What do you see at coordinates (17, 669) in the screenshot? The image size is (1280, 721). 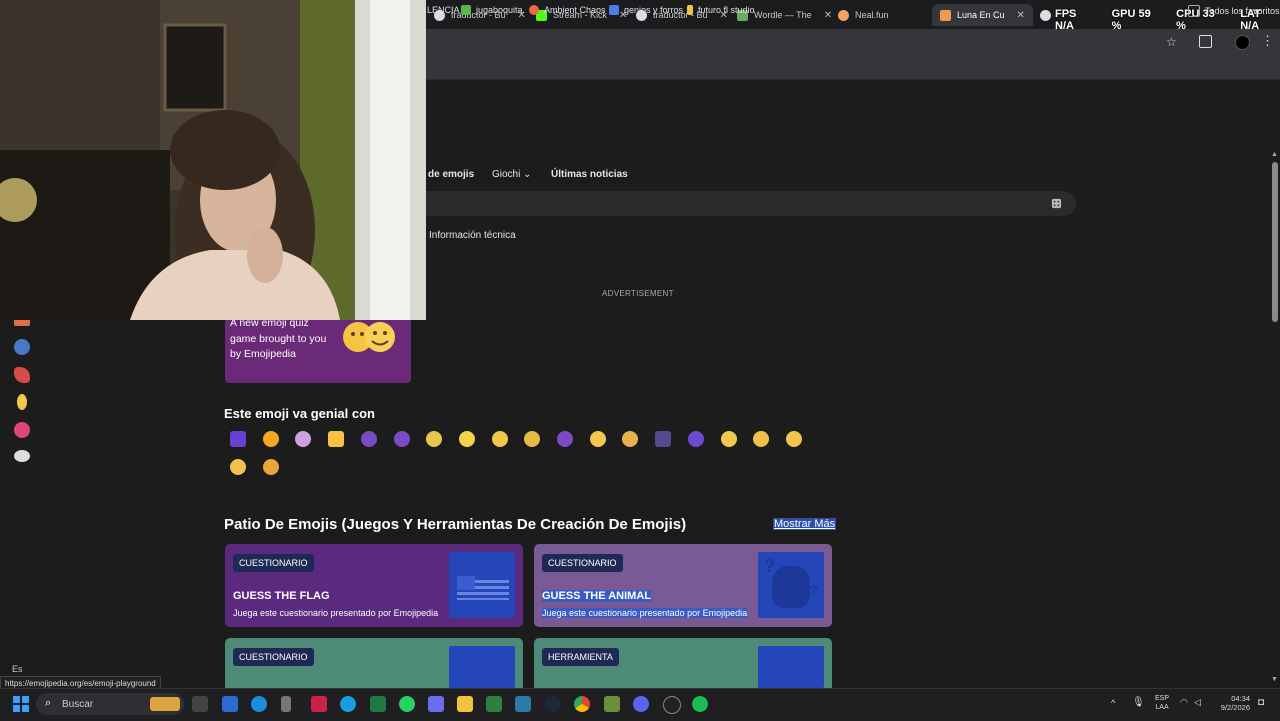 I see `input-language-indicator: Es` at bounding box center [17, 669].